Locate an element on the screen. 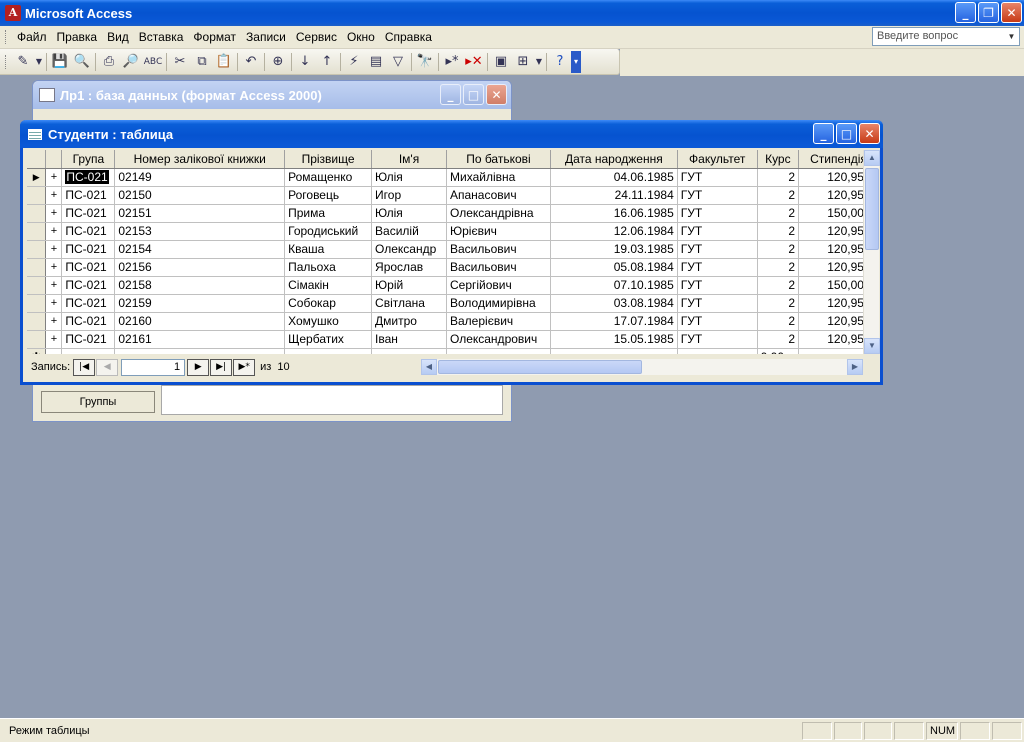 Image resolution: width=1024 pixels, height=742 pixels. new-record-row: ✱ 0,00гр is located at coordinates (453, 351).